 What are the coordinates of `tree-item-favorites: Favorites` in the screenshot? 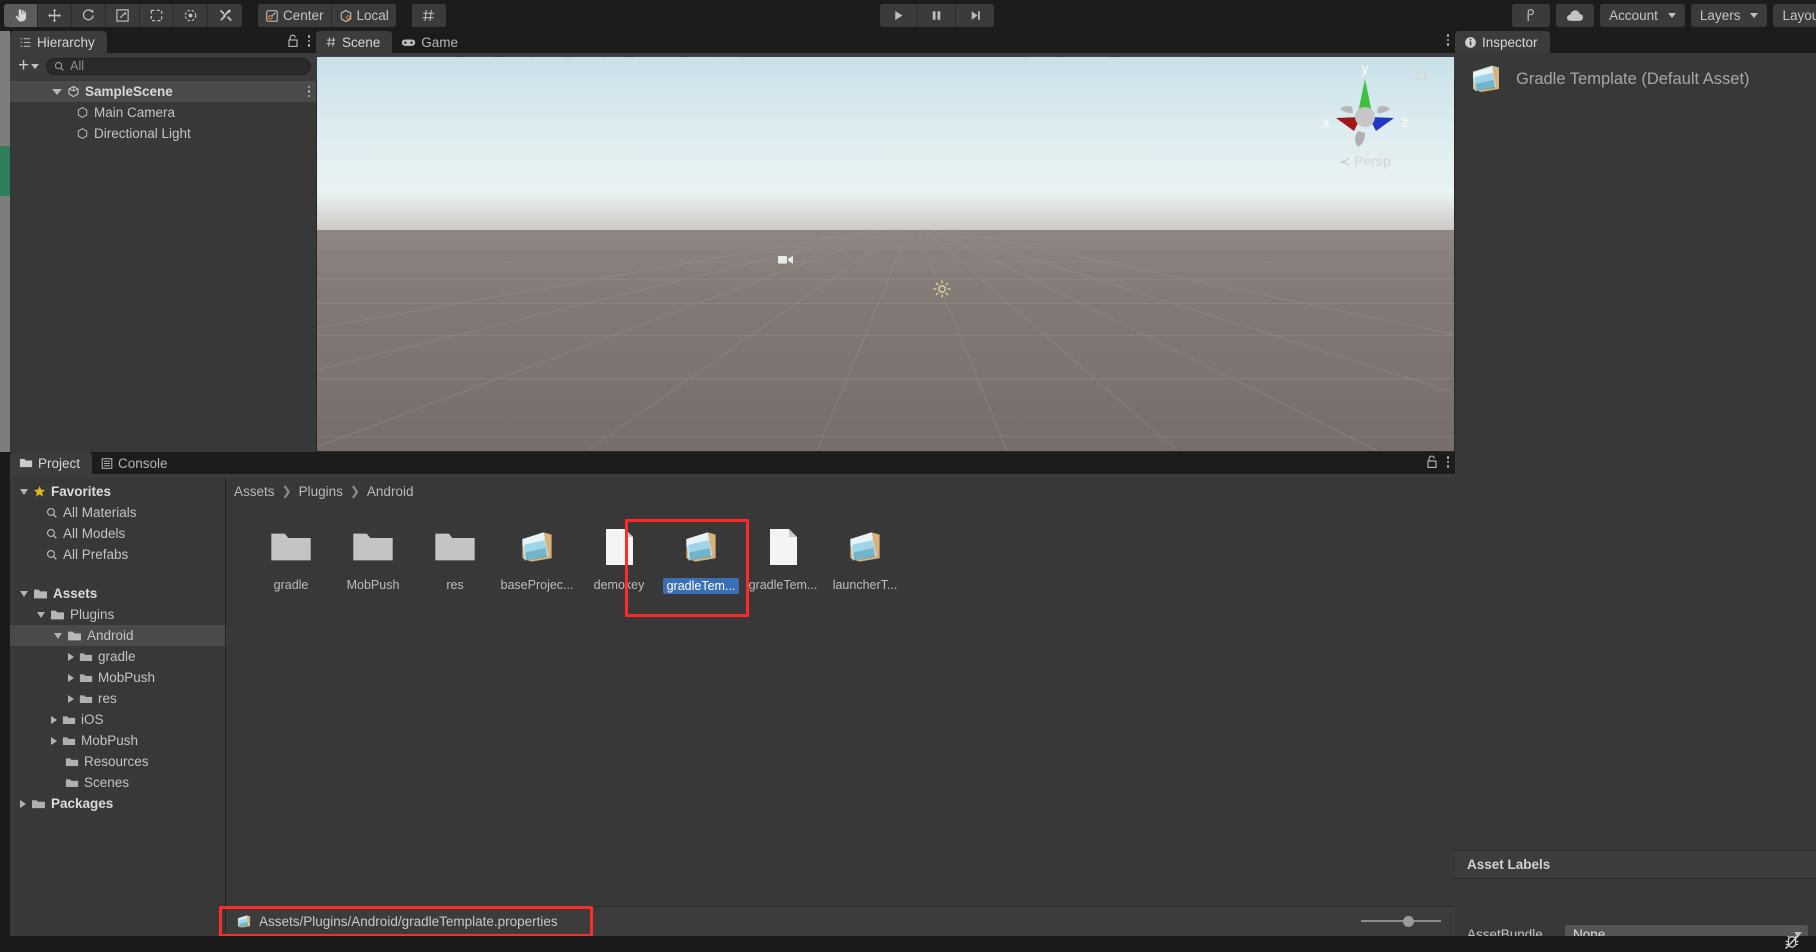 It's located at (117, 491).